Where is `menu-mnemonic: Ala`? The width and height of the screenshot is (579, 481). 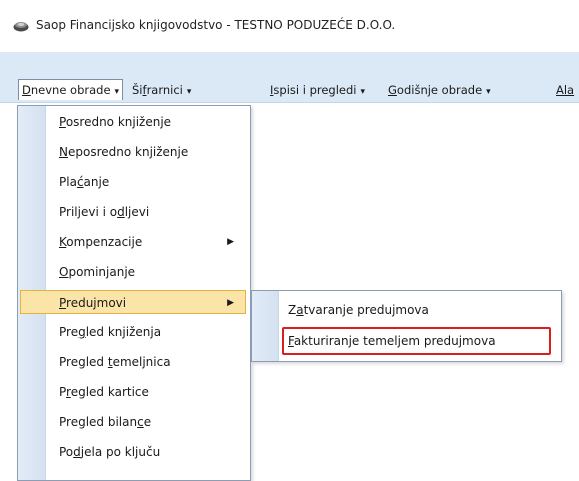 menu-mnemonic: Ala is located at coordinates (565, 90).